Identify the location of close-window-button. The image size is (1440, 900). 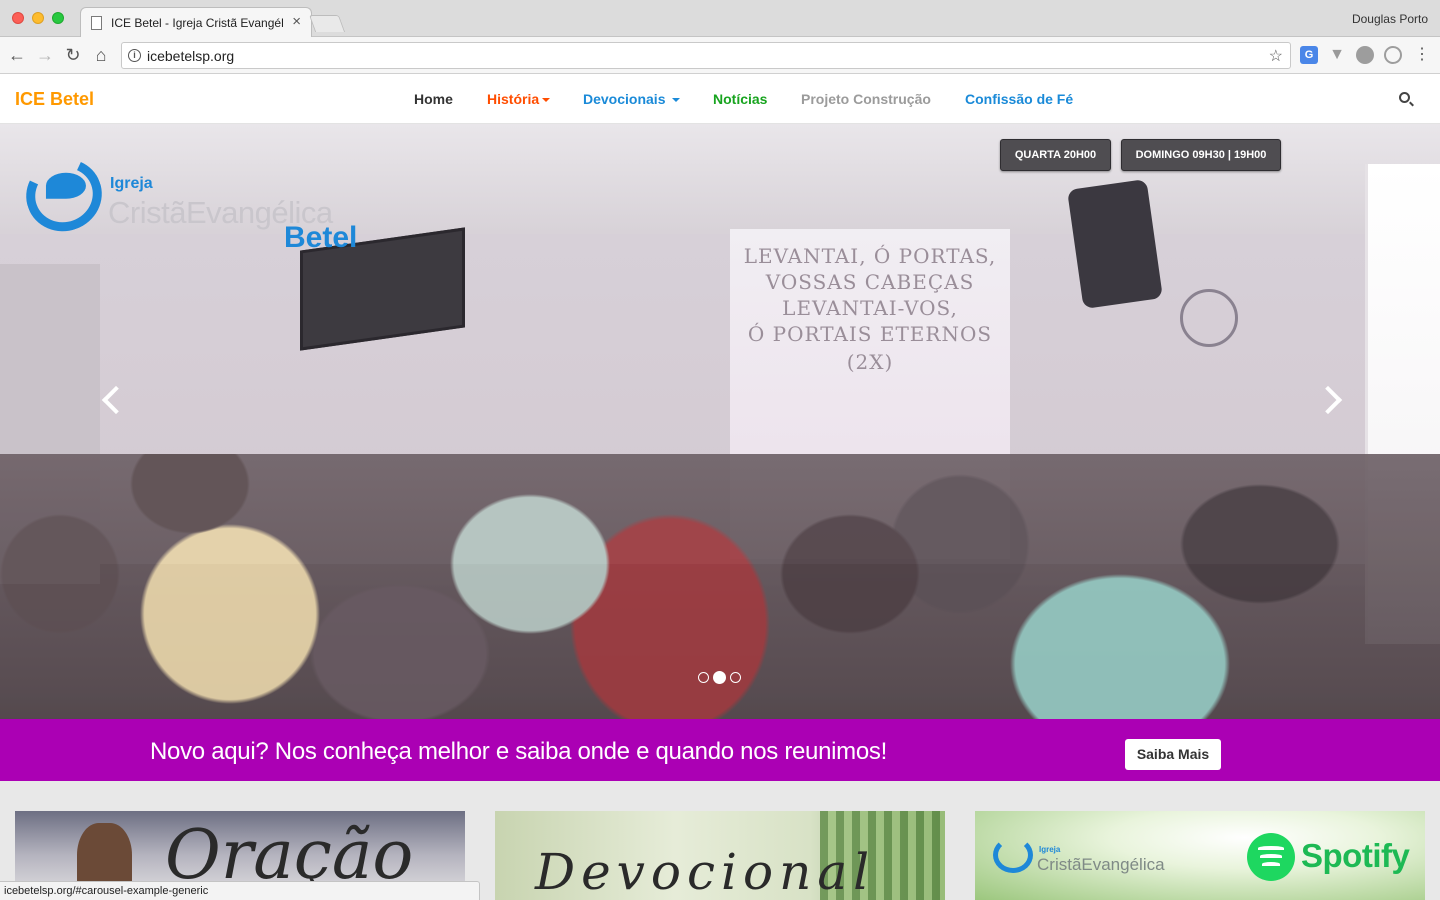
(18, 18).